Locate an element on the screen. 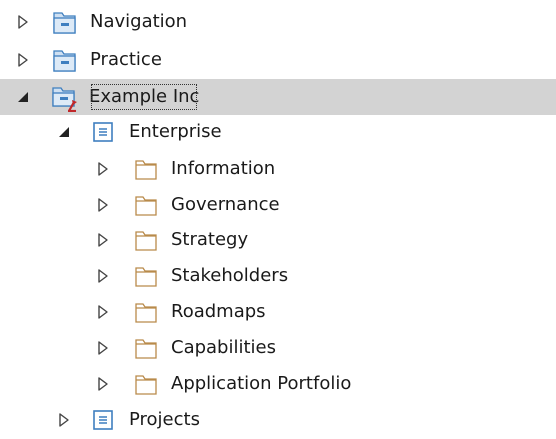 This screenshot has width=556, height=439. tree-node-projects: Projects is located at coordinates (278, 420).